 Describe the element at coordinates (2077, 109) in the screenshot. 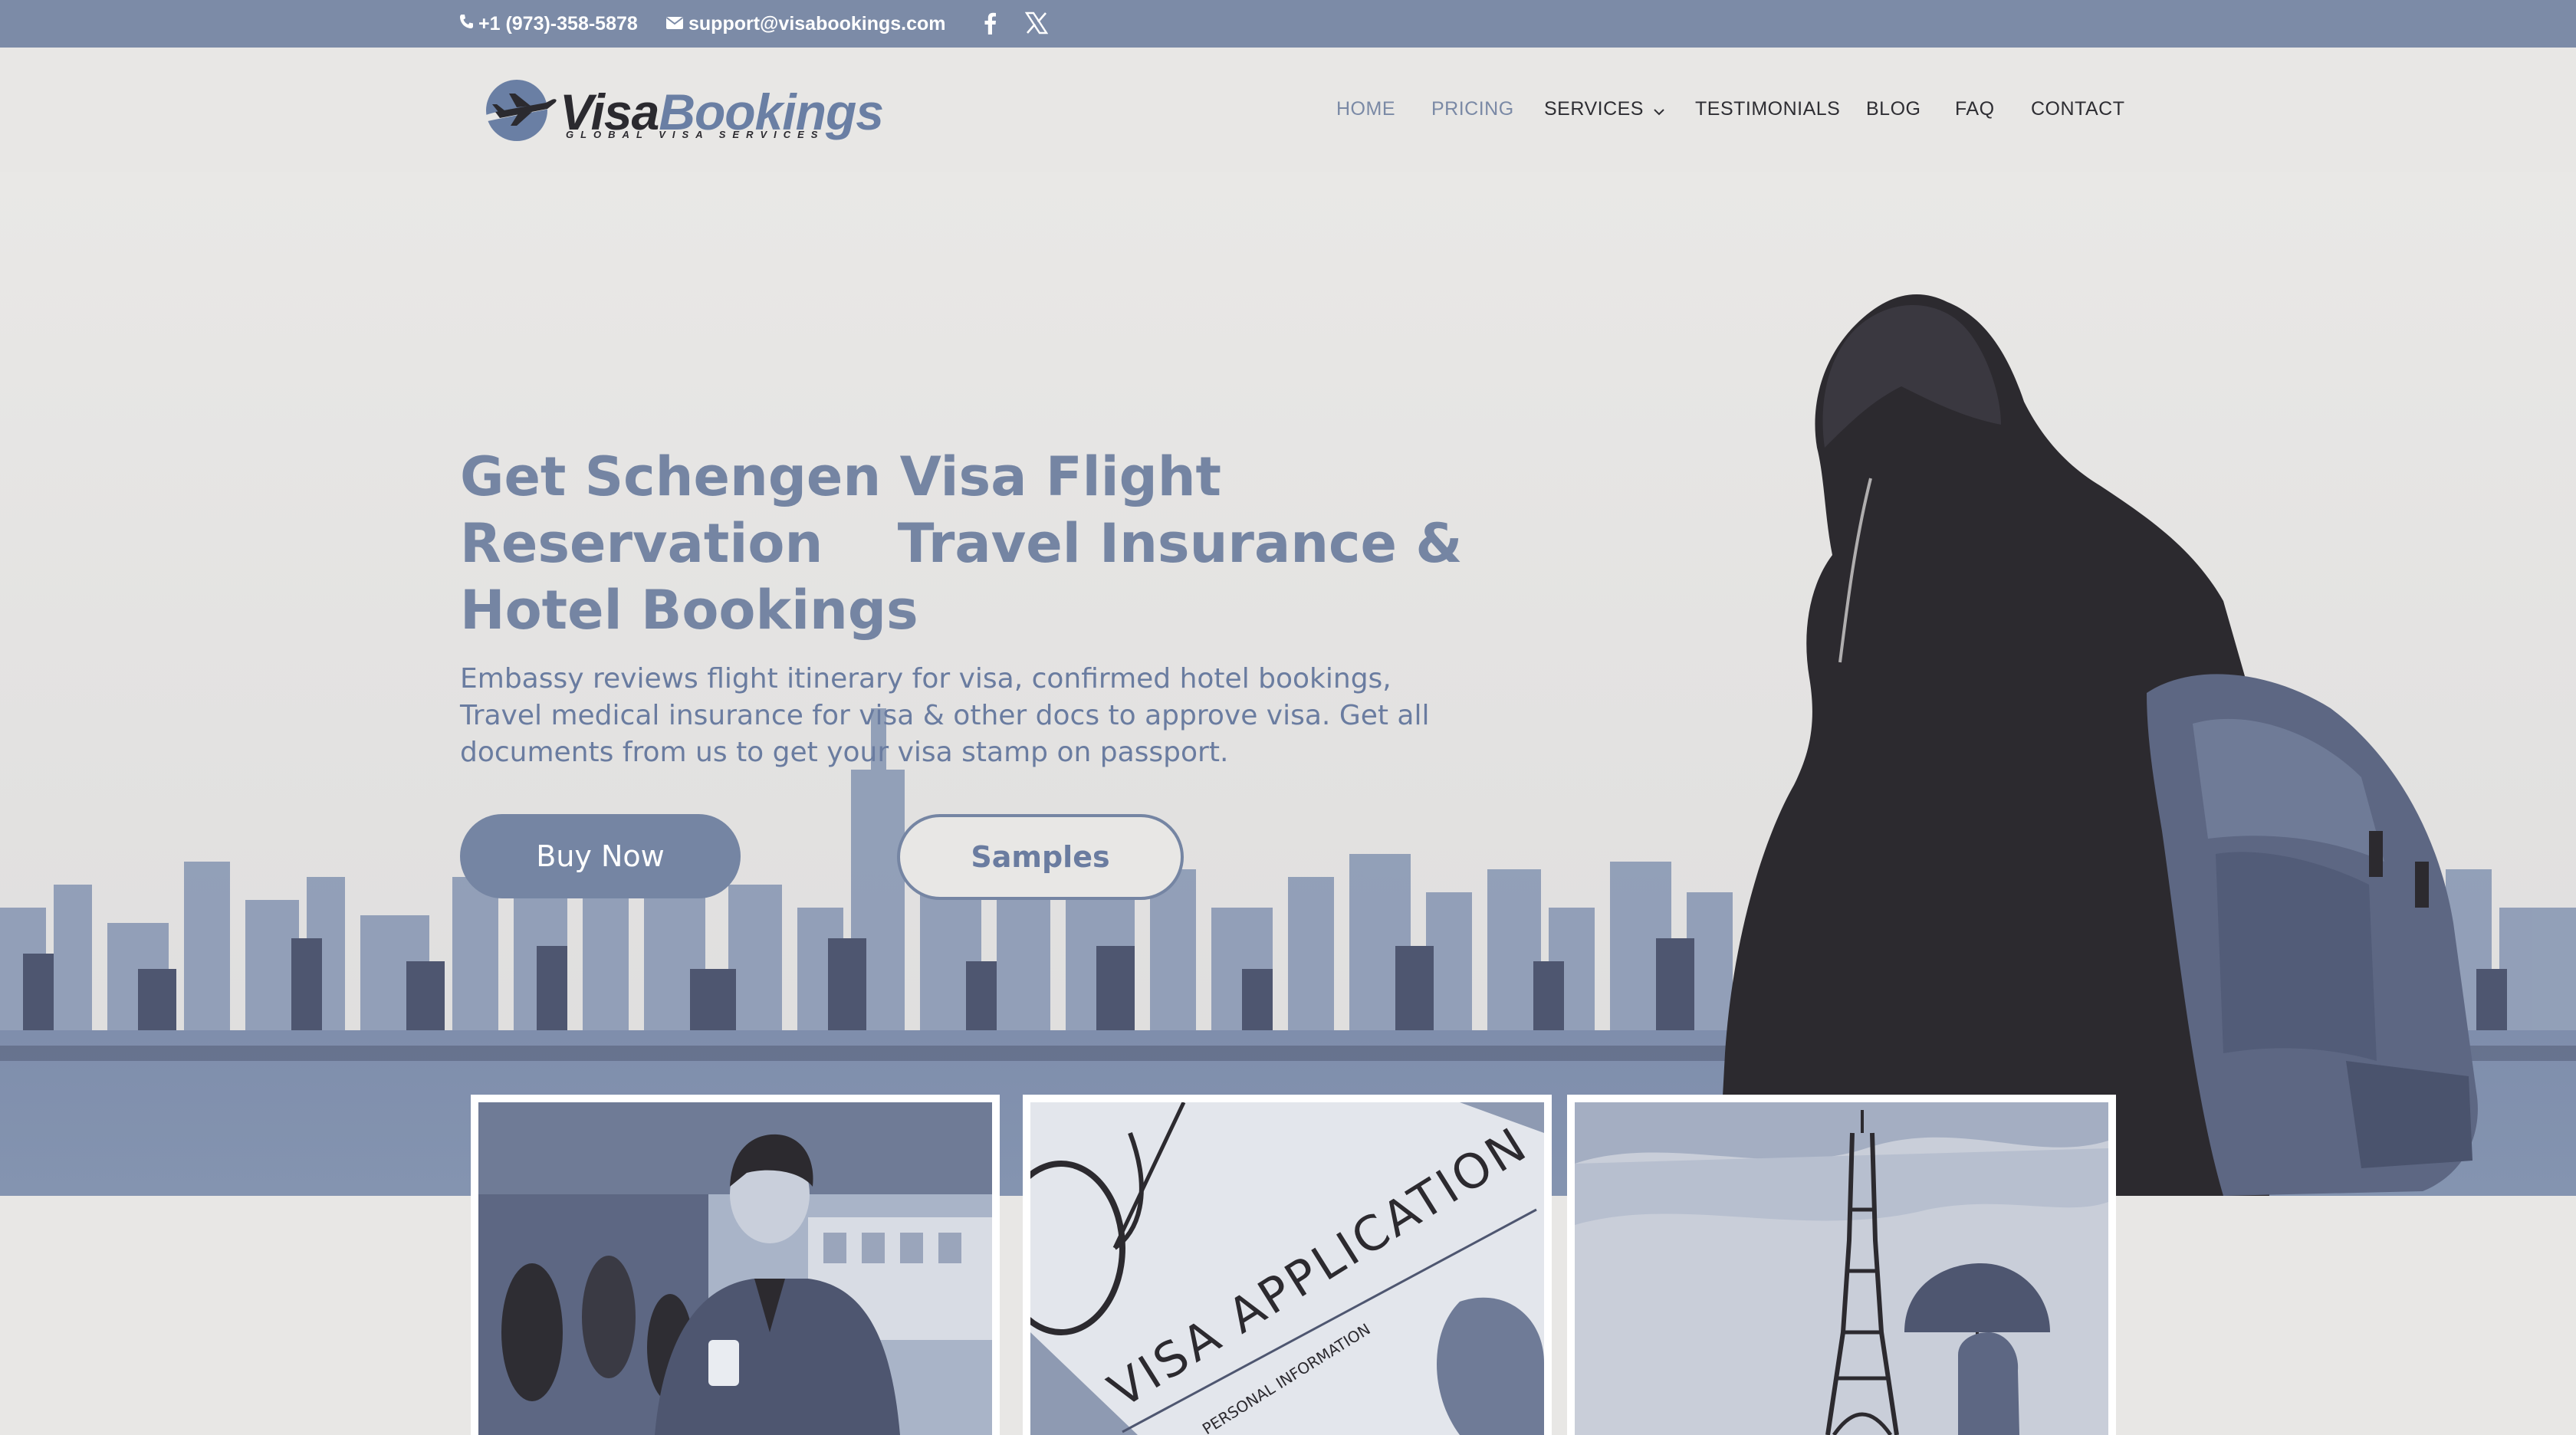

I see `nav-contact: CONTACT` at that location.